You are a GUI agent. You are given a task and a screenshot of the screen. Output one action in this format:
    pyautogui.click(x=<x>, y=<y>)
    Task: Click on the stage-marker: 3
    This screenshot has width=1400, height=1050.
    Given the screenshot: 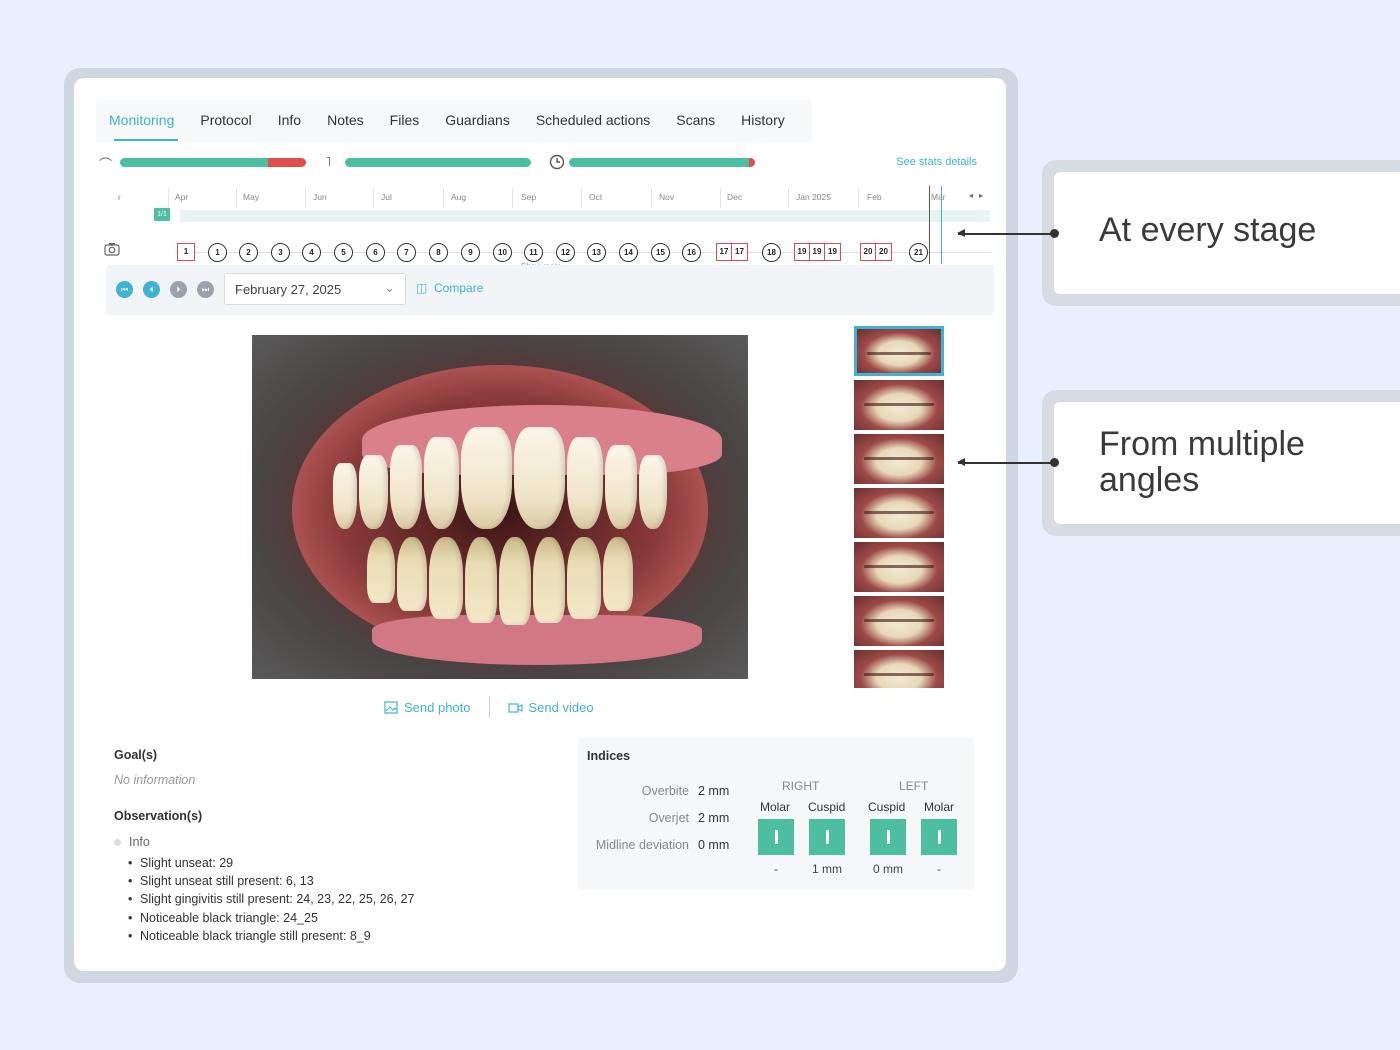 What is the action you would take?
    pyautogui.click(x=280, y=252)
    